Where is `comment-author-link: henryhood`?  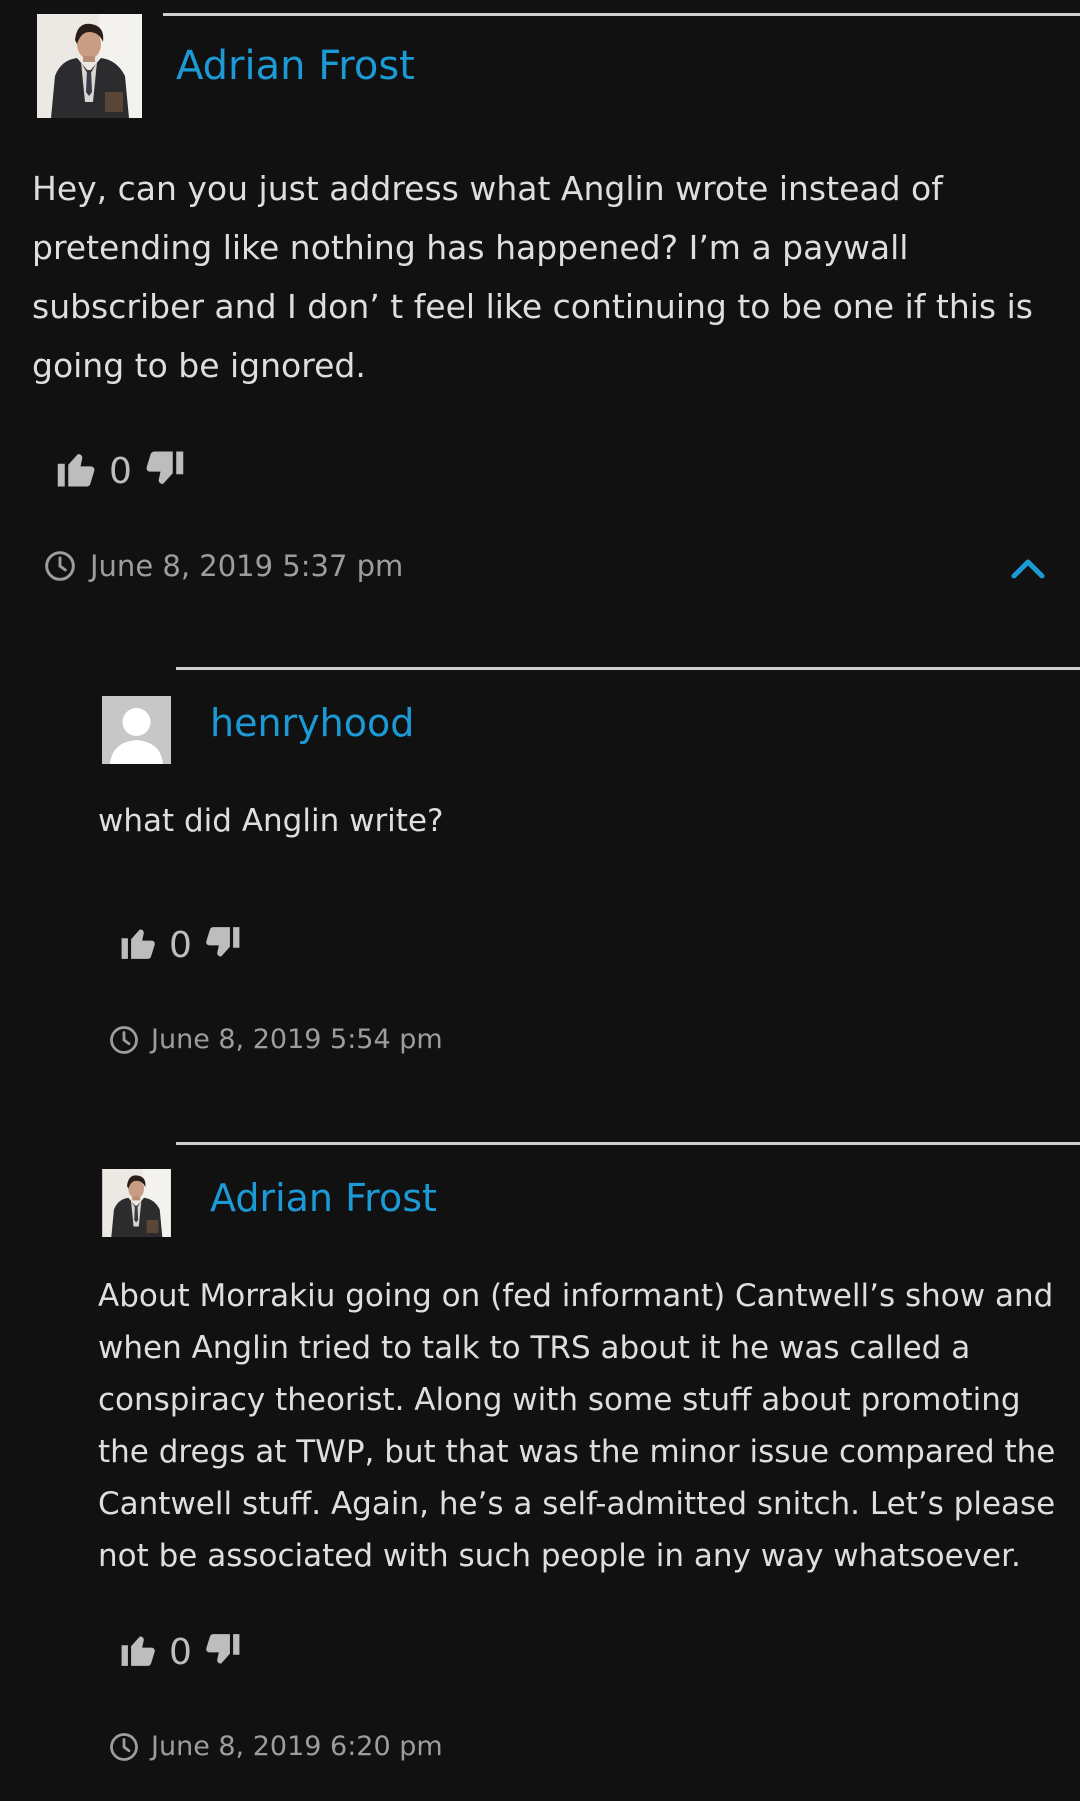
comment-author-link: henryhood is located at coordinates (312, 723).